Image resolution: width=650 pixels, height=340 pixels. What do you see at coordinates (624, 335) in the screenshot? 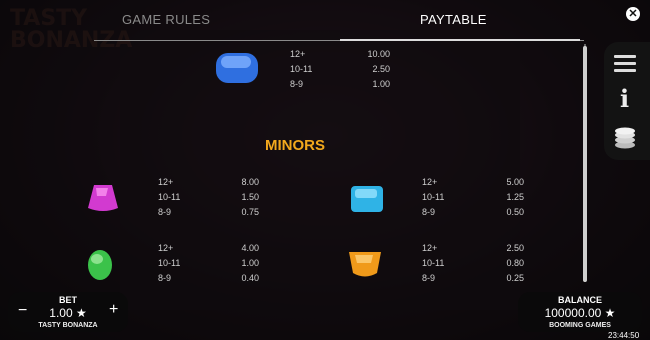
I see `clock: 23:44:50` at bounding box center [624, 335].